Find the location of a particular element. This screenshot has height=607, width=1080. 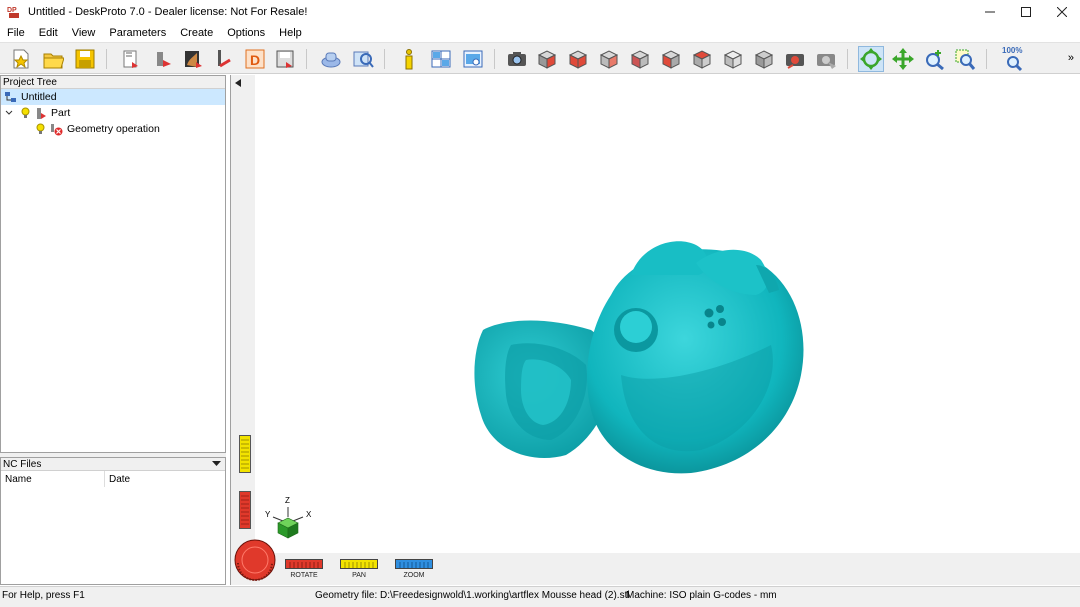

rotate-dial-icon is located at coordinates (255, 560).